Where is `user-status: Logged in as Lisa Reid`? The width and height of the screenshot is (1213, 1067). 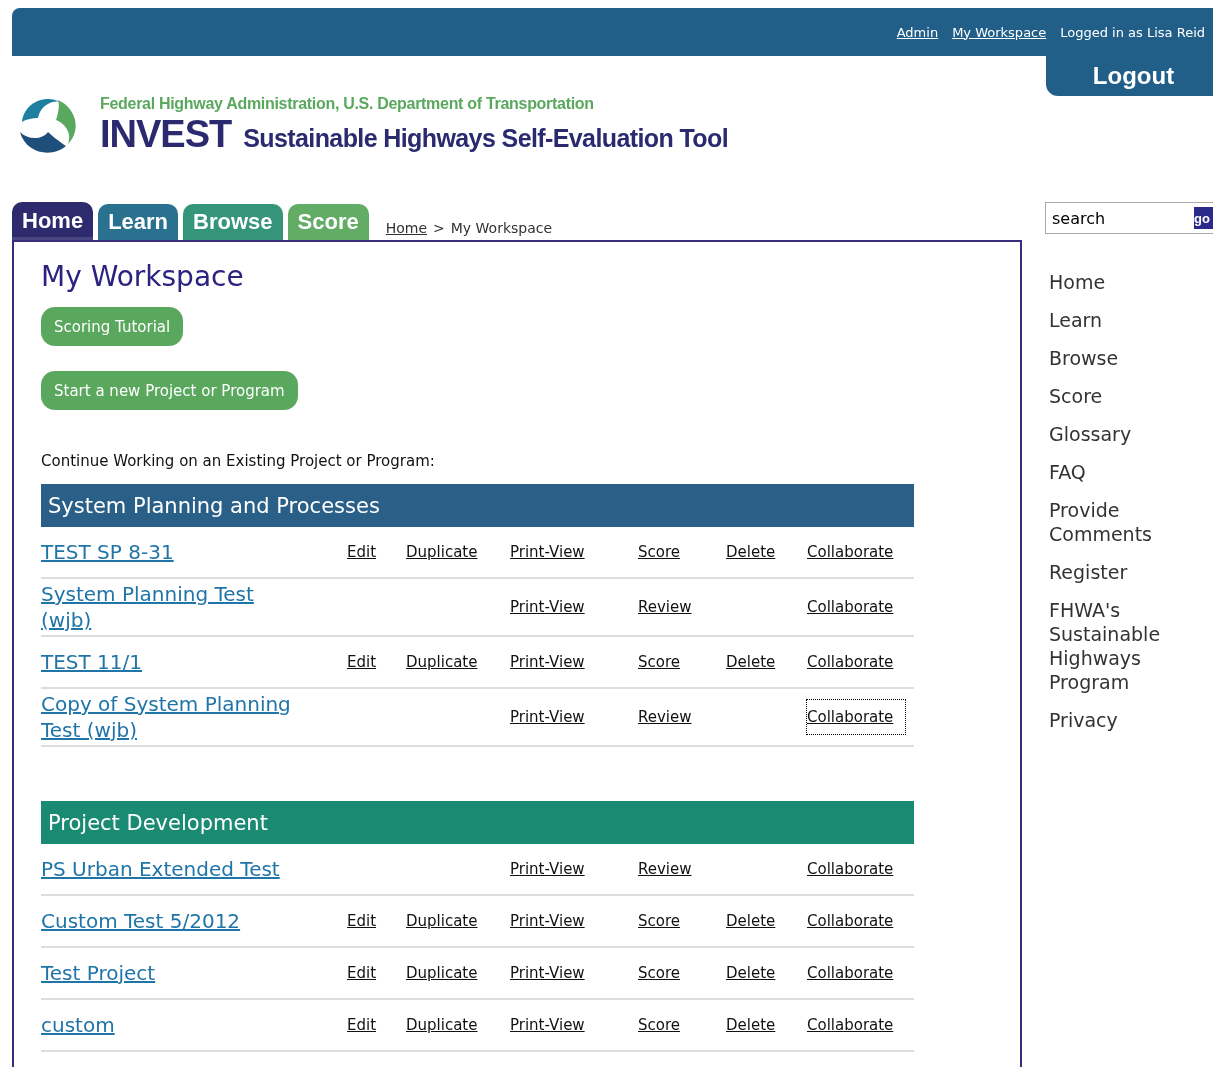
user-status: Logged in as Lisa Reid is located at coordinates (1132, 32).